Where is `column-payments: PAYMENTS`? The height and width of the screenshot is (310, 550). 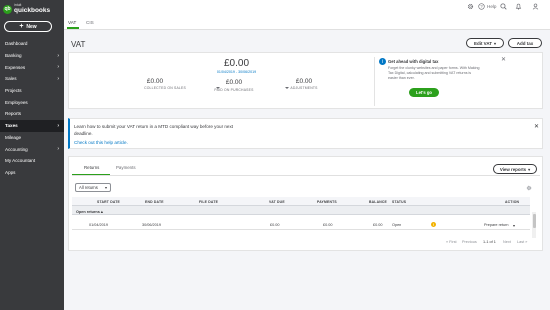 column-payments: PAYMENTS is located at coordinates (327, 202).